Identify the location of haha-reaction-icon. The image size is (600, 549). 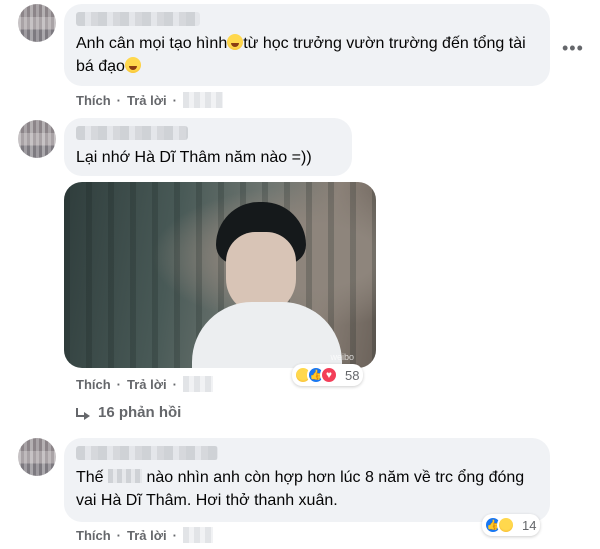
(506, 525).